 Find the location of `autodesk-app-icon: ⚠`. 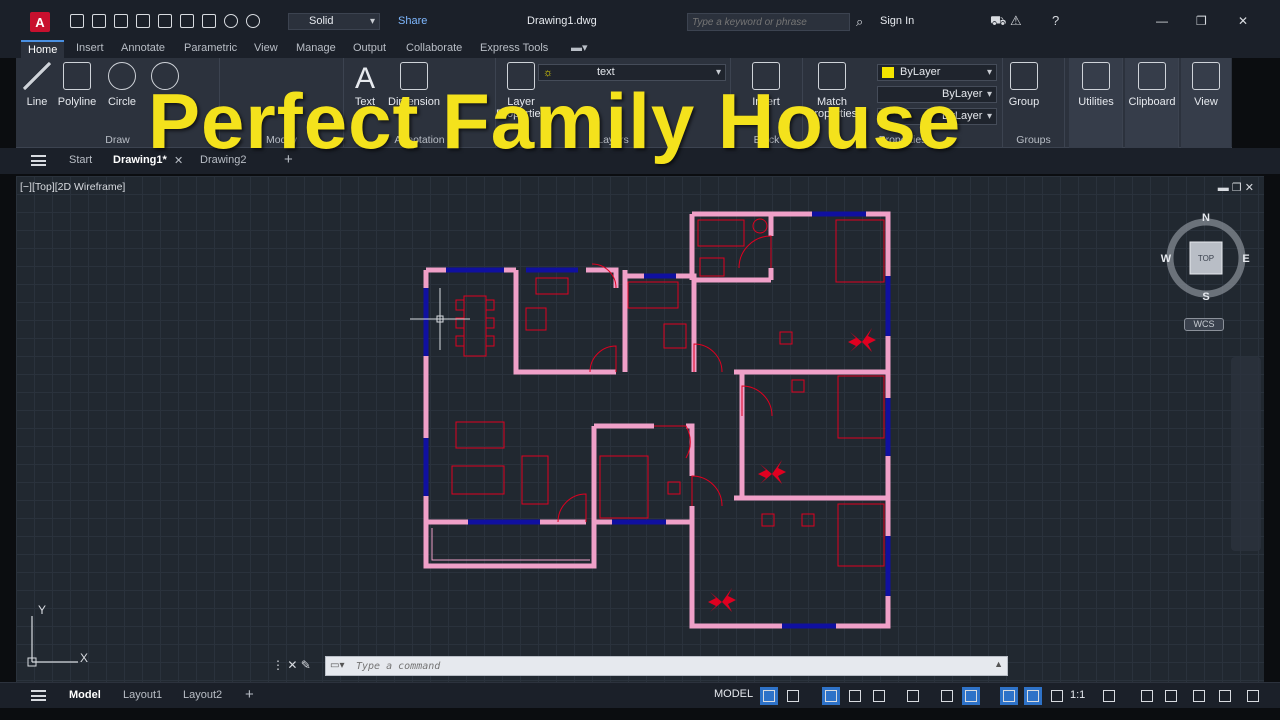

autodesk-app-icon: ⚠ is located at coordinates (1016, 21).